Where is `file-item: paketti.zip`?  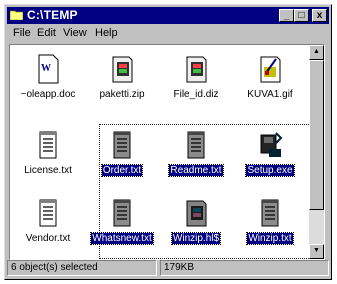
file-item: paketti.zip is located at coordinates (122, 82).